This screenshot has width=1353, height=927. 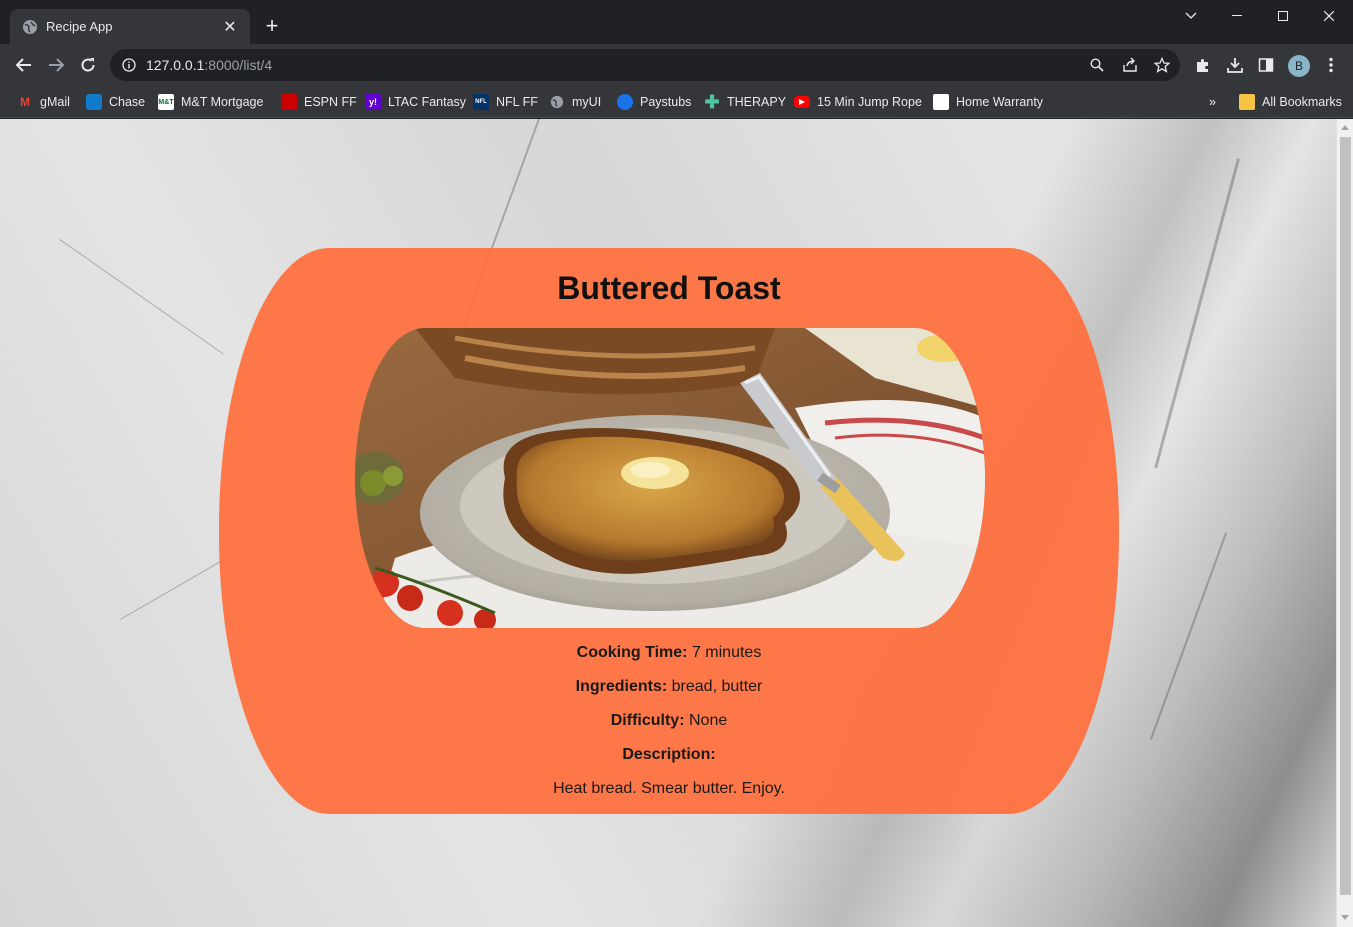 What do you see at coordinates (289, 102) in the screenshot?
I see `espn-icon` at bounding box center [289, 102].